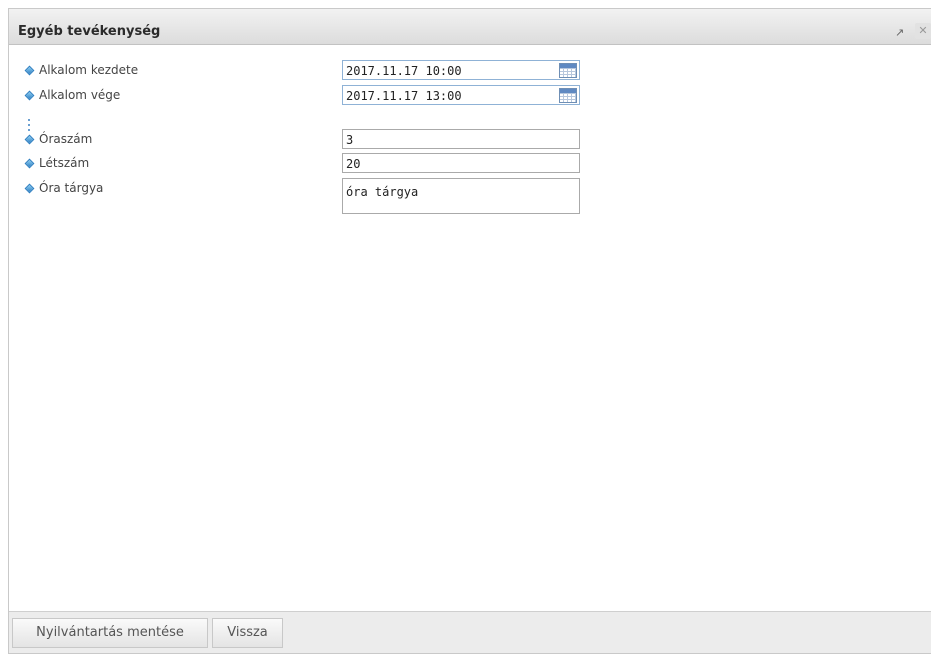  Describe the element at coordinates (66, 139) in the screenshot. I see `field-label: Óraszám` at that location.